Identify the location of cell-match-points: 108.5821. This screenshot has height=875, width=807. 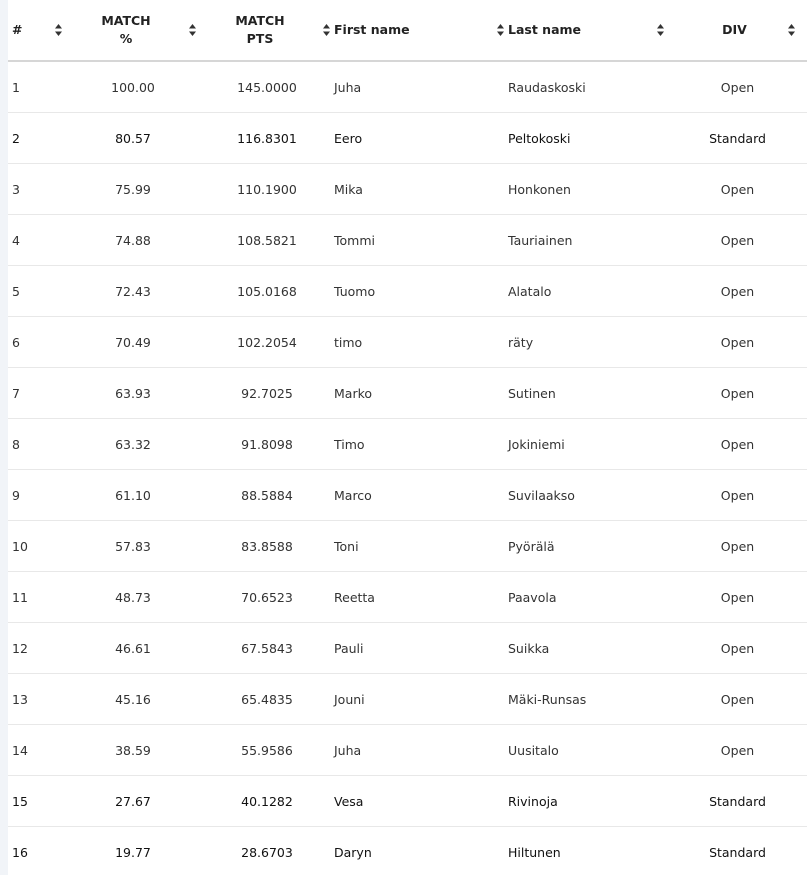
(267, 240).